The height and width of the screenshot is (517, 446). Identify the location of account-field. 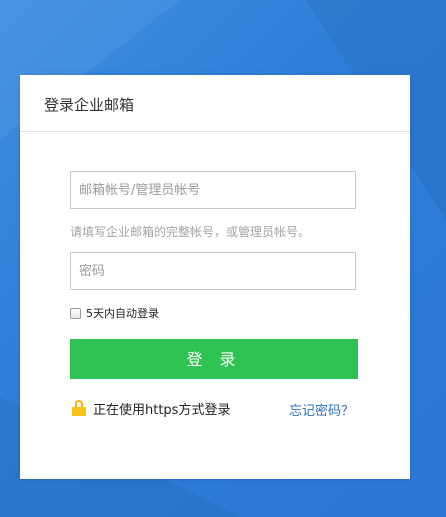
(213, 190).